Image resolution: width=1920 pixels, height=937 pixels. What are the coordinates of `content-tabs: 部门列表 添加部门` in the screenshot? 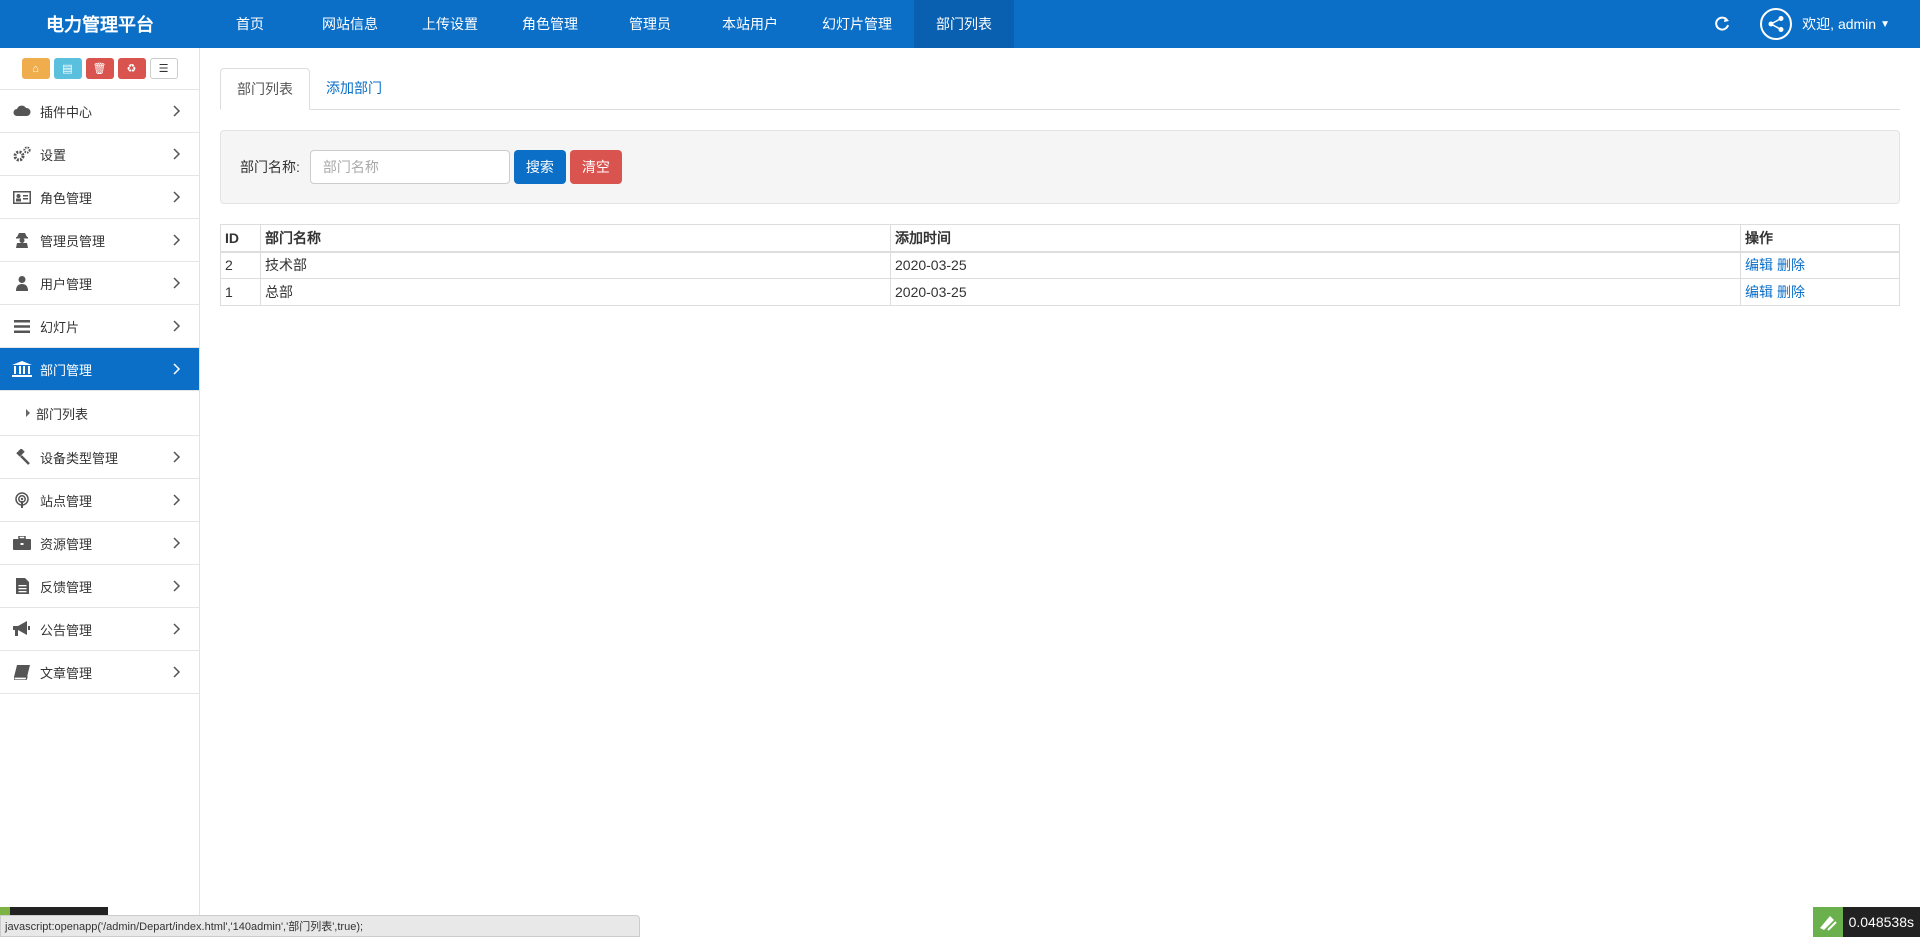 It's located at (1060, 89).